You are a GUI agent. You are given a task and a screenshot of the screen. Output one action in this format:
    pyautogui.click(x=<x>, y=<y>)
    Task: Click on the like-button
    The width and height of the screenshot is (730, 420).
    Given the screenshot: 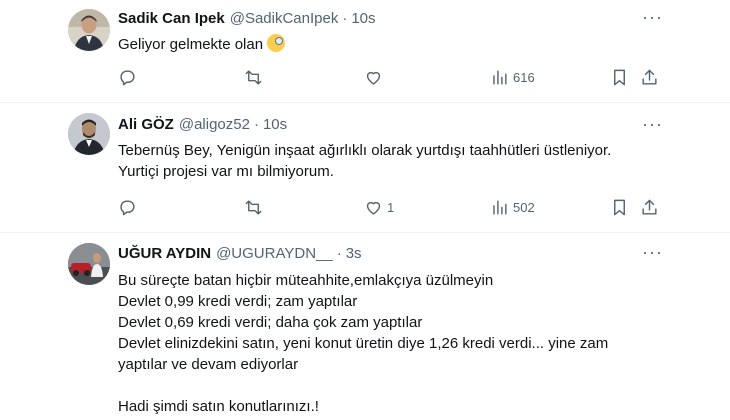 What is the action you would take?
    pyautogui.click(x=375, y=77)
    